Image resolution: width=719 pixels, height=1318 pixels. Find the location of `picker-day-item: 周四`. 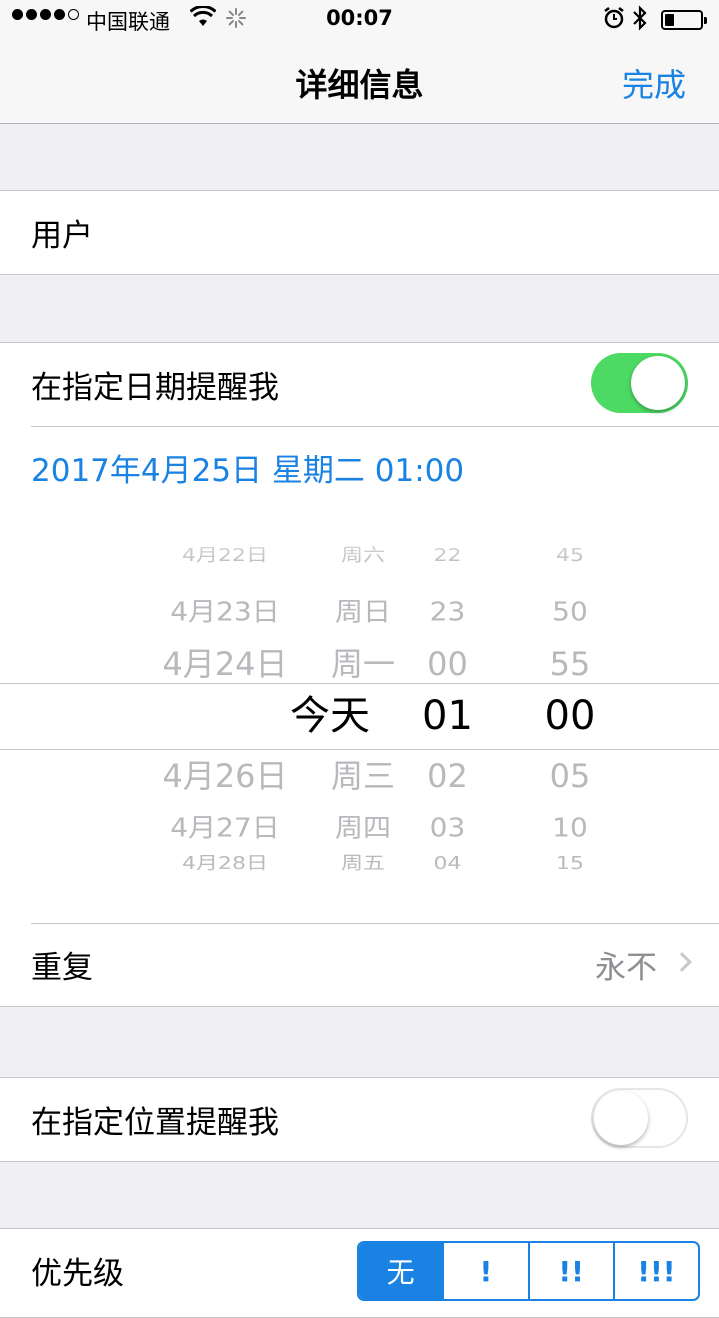

picker-day-item: 周四 is located at coordinates (362, 827).